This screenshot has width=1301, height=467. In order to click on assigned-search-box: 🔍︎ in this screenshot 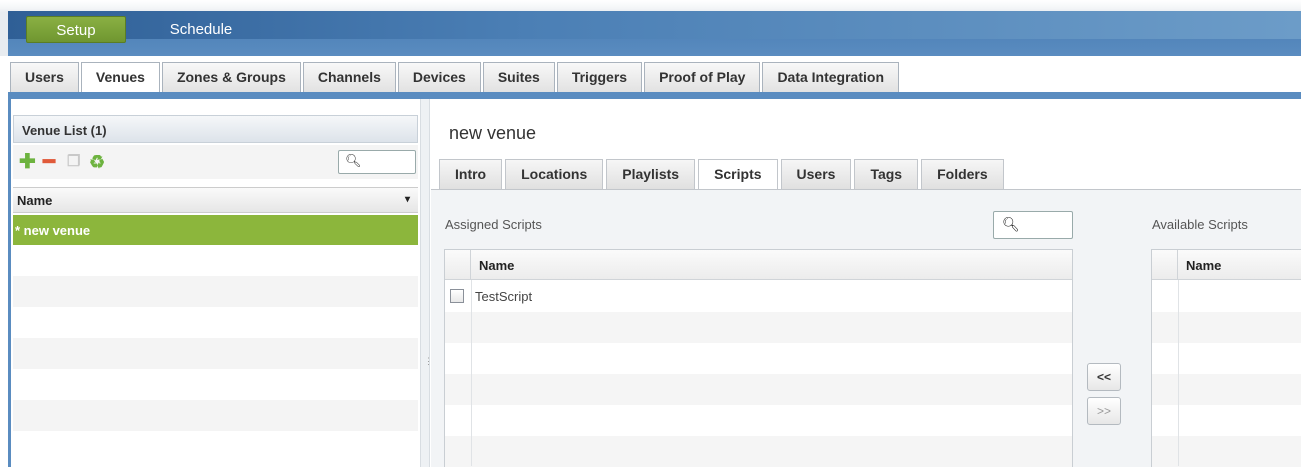, I will do `click(1033, 225)`.